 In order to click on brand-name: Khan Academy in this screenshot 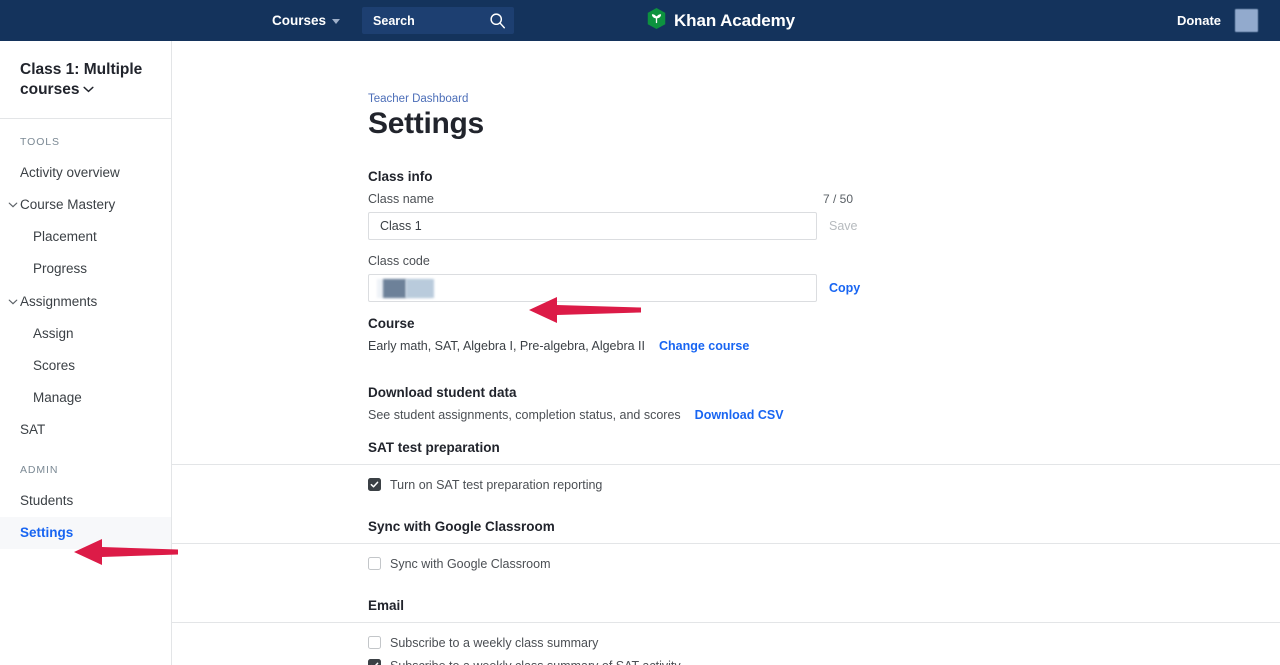, I will do `click(734, 20)`.